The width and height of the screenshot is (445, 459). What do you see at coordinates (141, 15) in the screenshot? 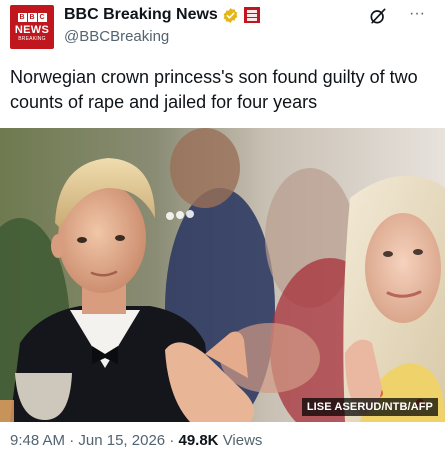
I see `display-name: BBC Breaking News` at bounding box center [141, 15].